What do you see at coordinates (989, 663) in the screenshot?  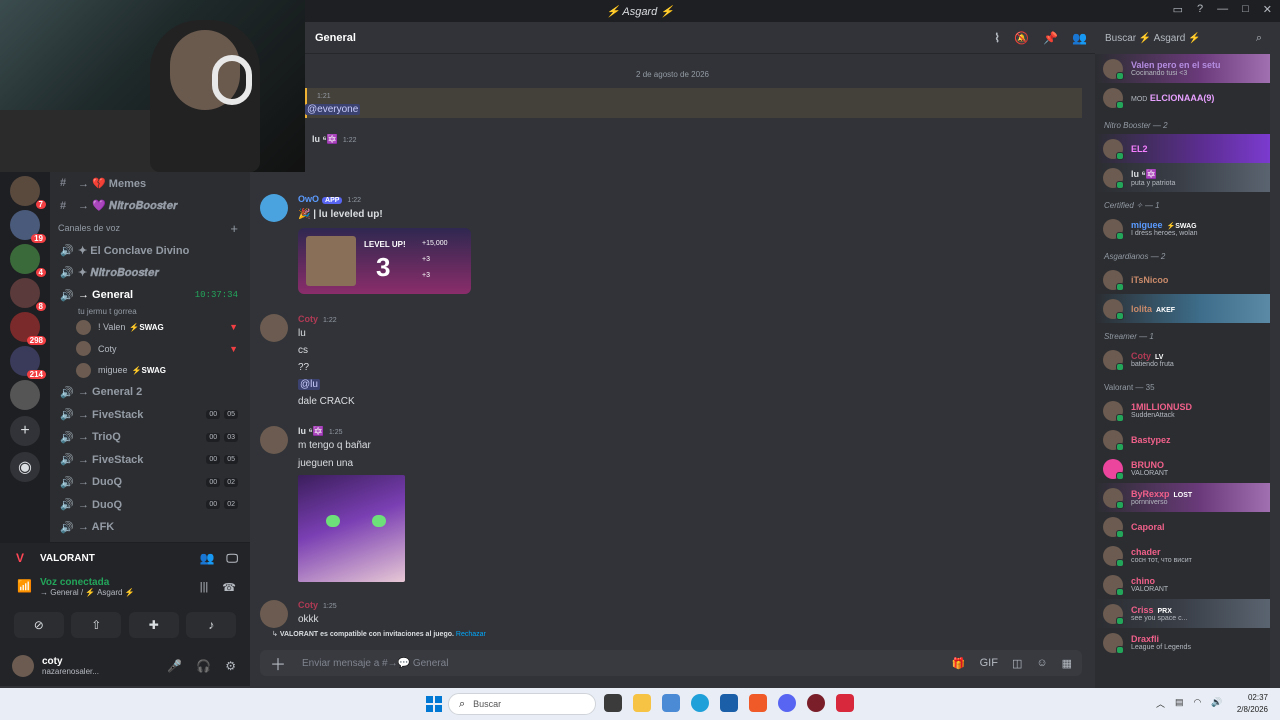 I see `gif-icon: GIF` at bounding box center [989, 663].